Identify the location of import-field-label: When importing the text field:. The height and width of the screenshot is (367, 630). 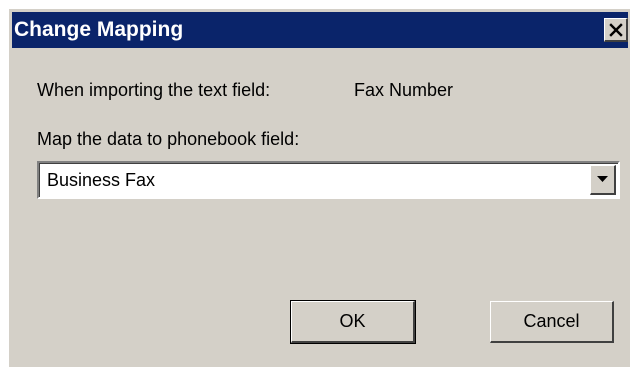
(154, 90).